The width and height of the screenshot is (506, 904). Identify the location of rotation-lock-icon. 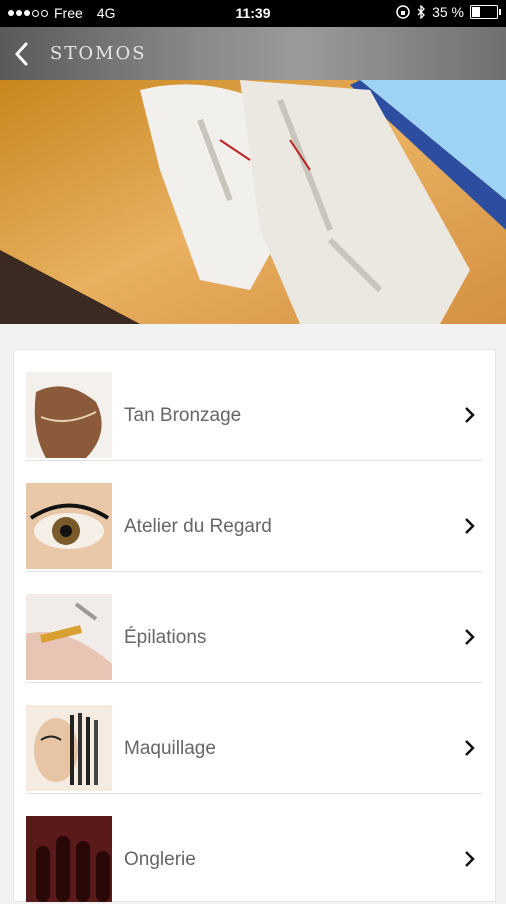
(403, 12).